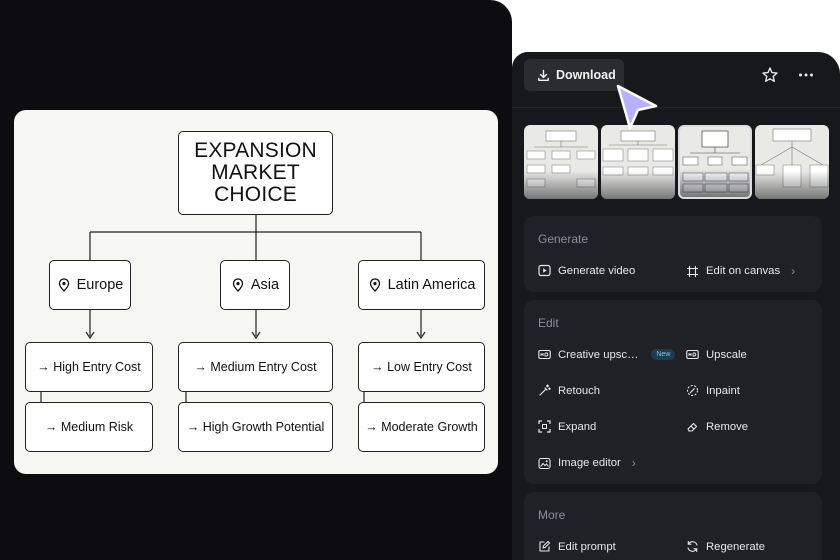  I want to click on region-node-europe: Europe, so click(90, 285).